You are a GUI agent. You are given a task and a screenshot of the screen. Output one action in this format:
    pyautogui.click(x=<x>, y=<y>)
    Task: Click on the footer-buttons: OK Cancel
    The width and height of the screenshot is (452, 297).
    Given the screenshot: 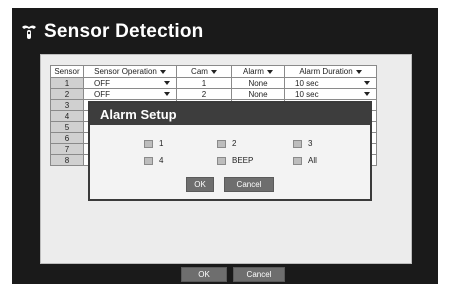 What is the action you would take?
    pyautogui.click(x=233, y=274)
    